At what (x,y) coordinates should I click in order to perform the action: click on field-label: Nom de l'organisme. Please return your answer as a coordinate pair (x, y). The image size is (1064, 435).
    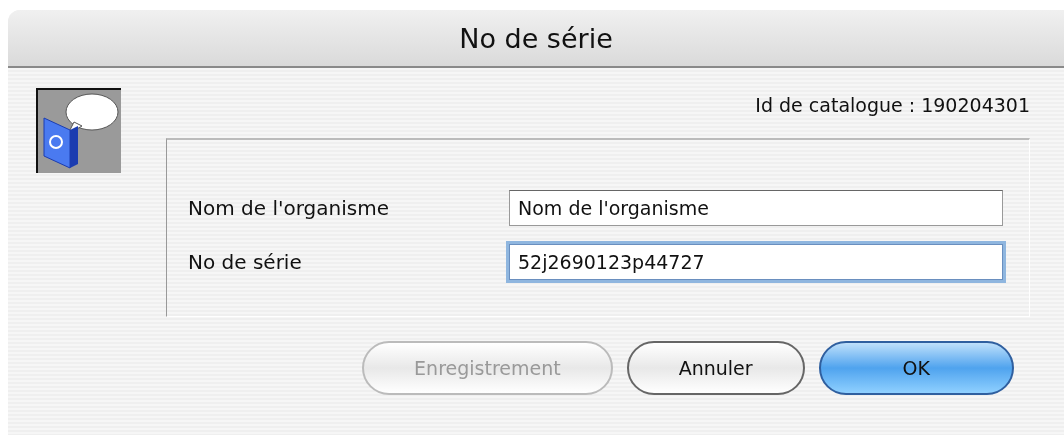
    Looking at the image, I should click on (289, 208).